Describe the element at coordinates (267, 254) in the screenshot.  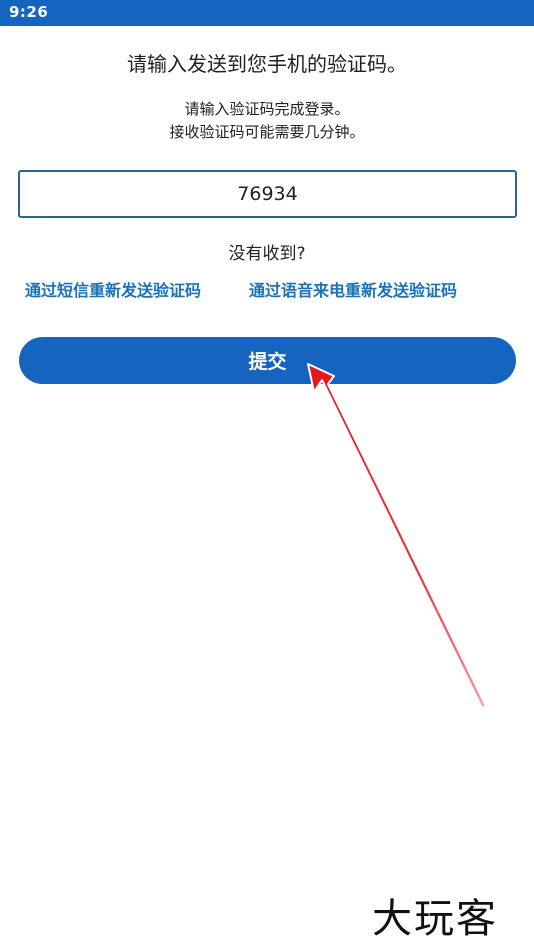
I see `not-received-label: 没有收到?` at that location.